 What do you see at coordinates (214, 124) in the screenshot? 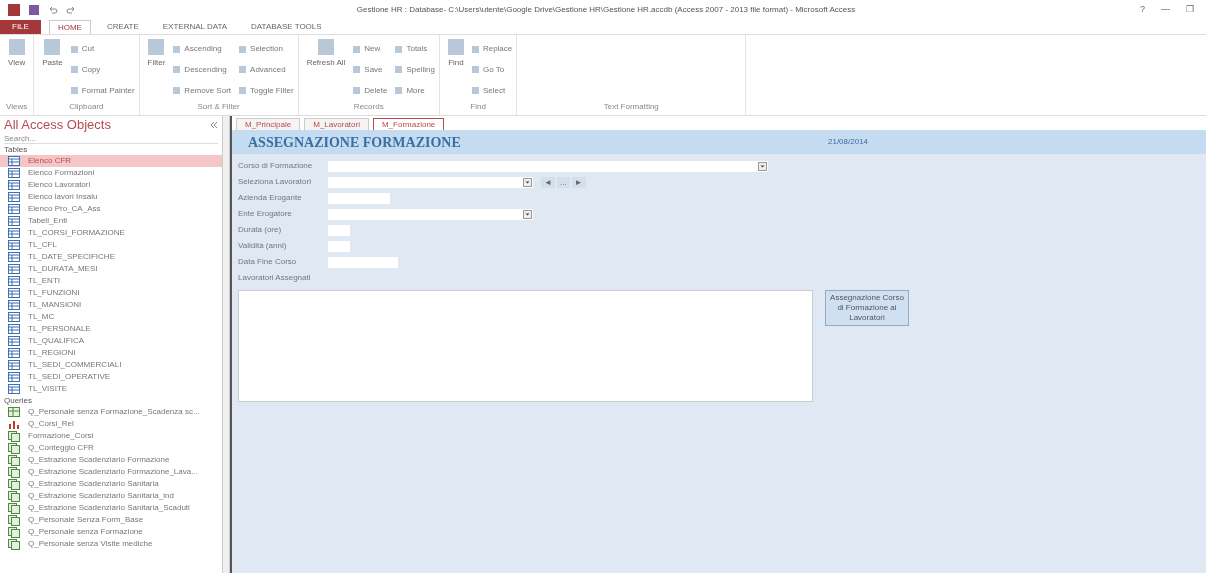
I see `chevron-icon` at bounding box center [214, 124].